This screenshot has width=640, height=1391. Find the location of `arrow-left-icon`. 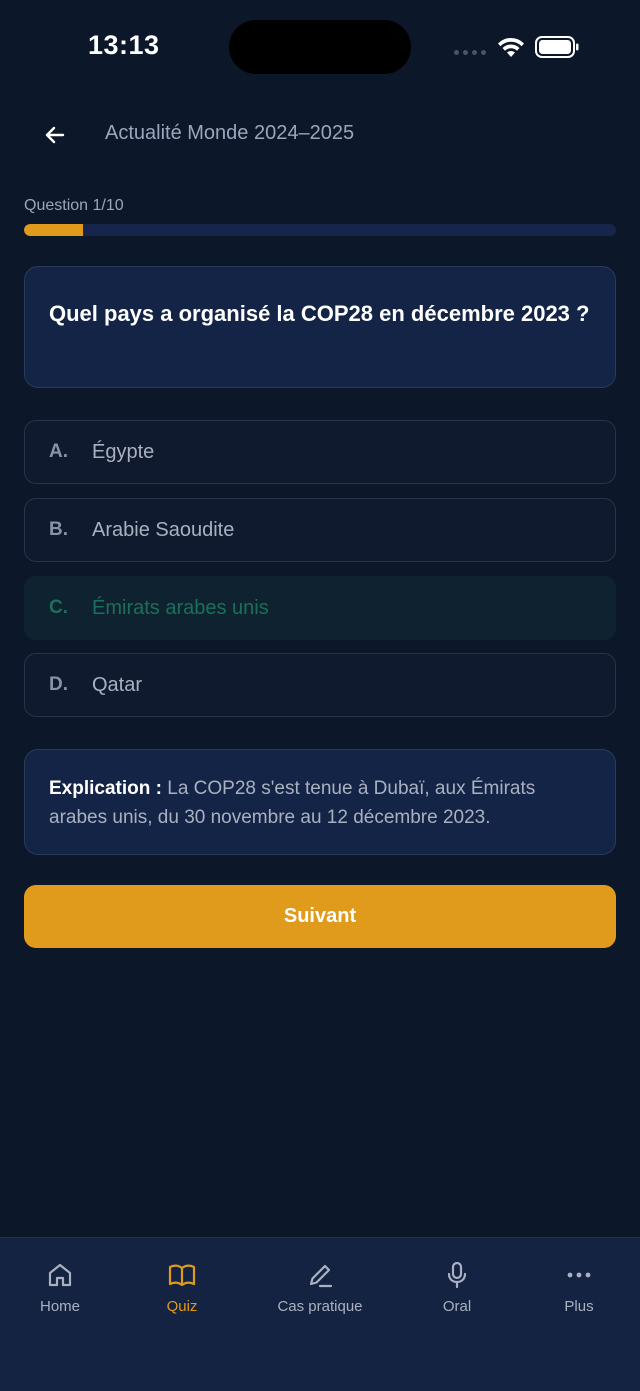

arrow-left-icon is located at coordinates (55, 135).